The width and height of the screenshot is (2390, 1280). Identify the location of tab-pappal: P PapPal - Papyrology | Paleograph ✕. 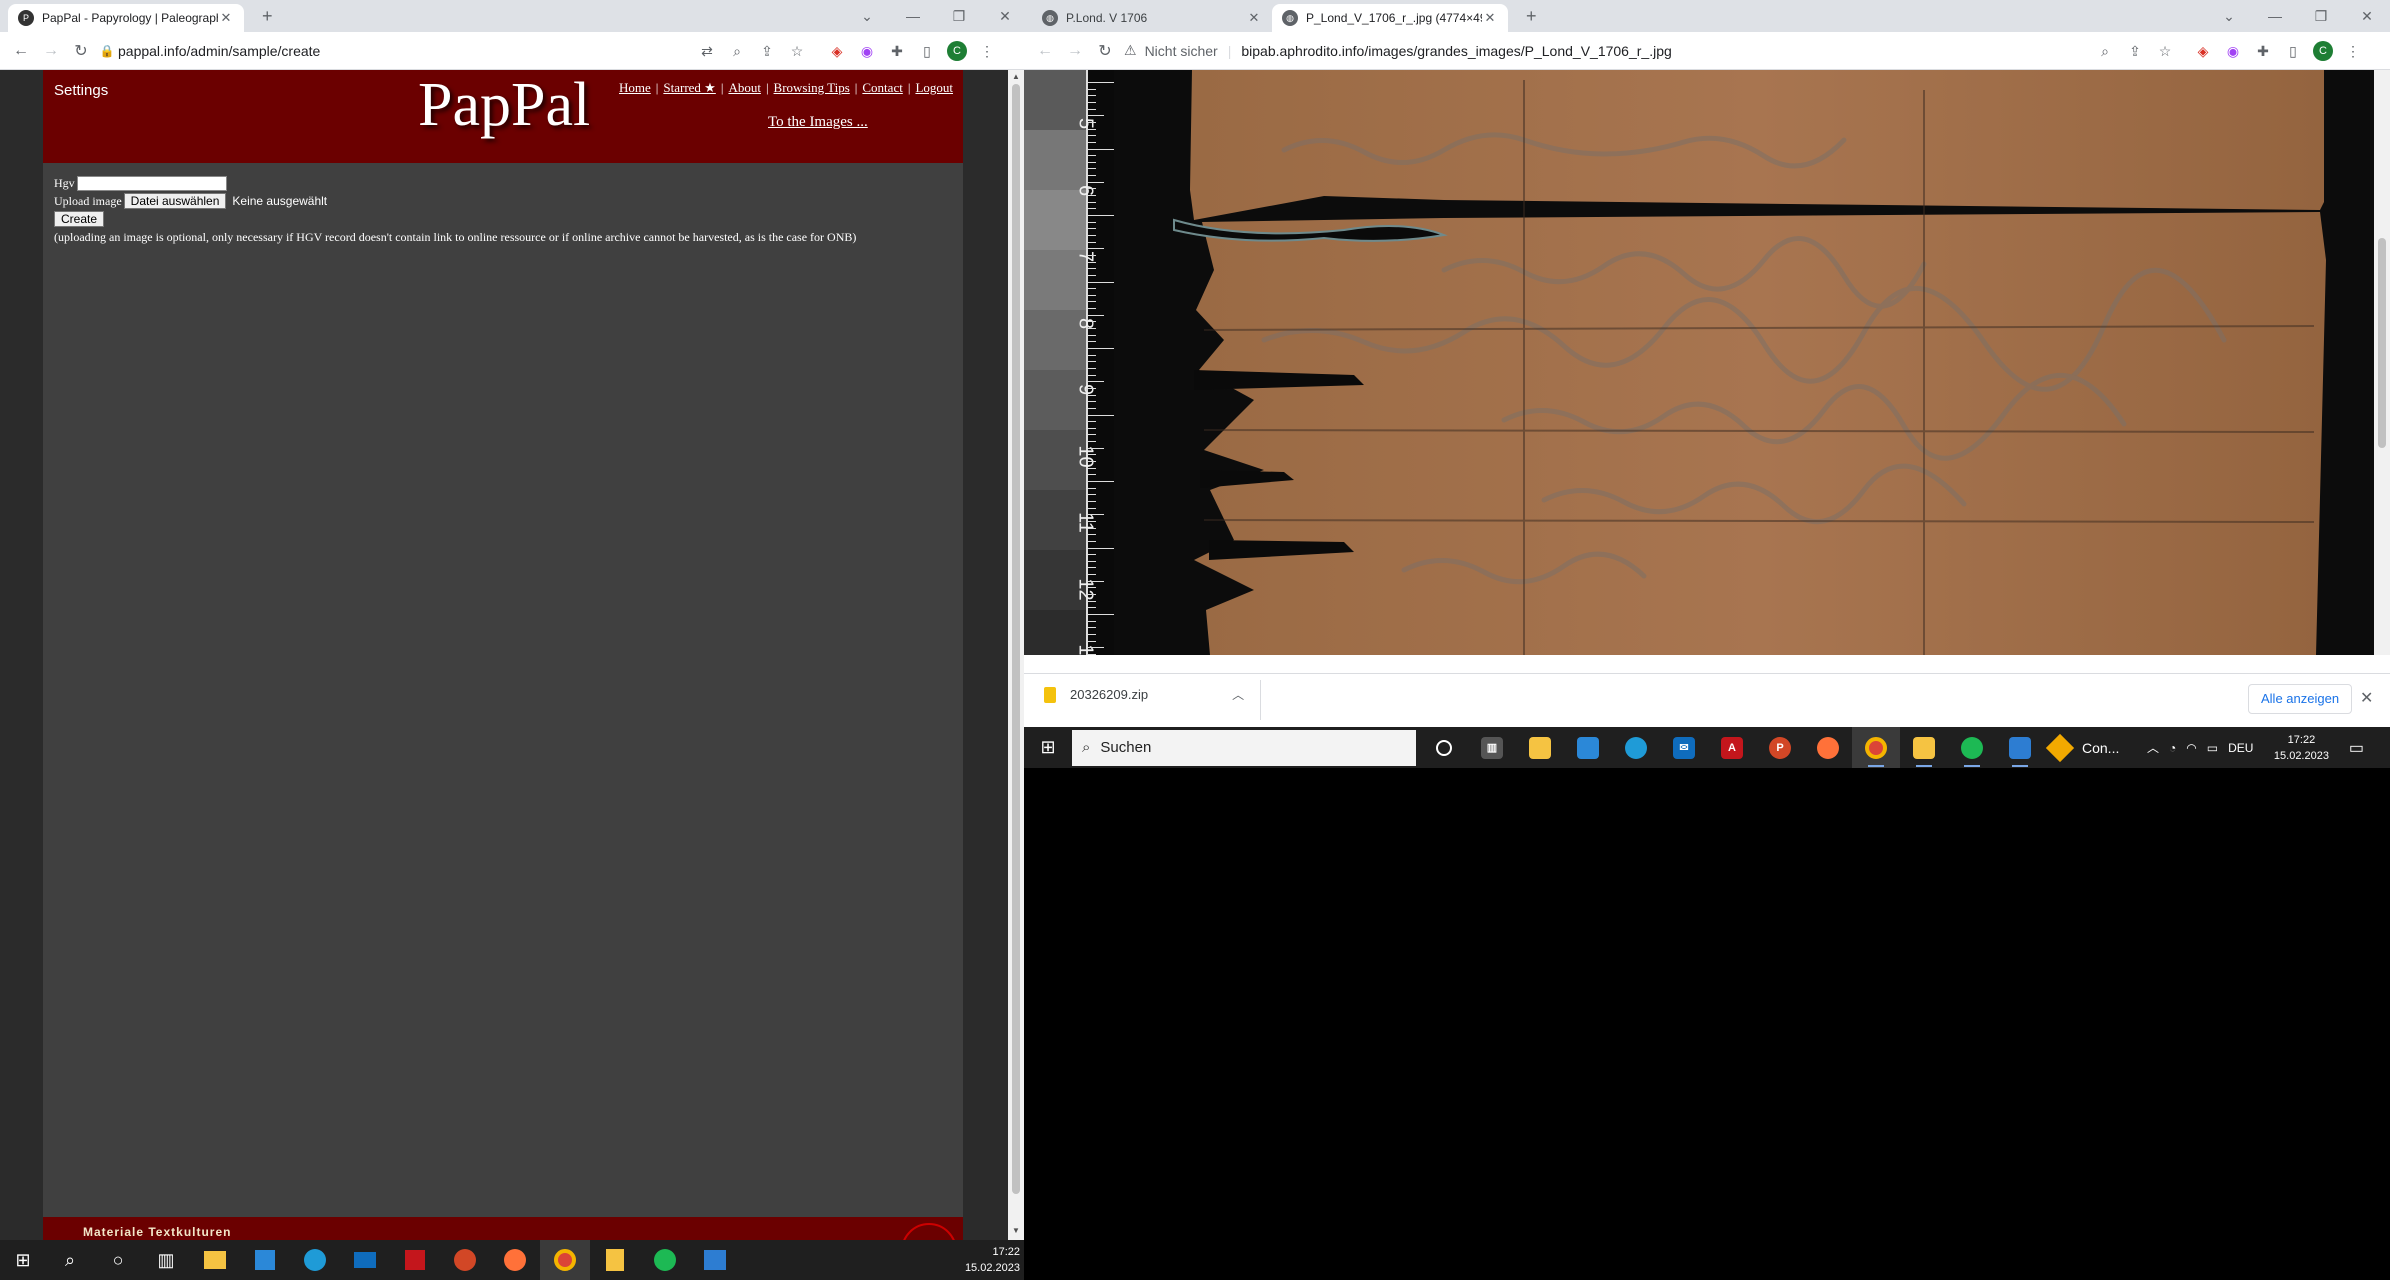
(126, 18).